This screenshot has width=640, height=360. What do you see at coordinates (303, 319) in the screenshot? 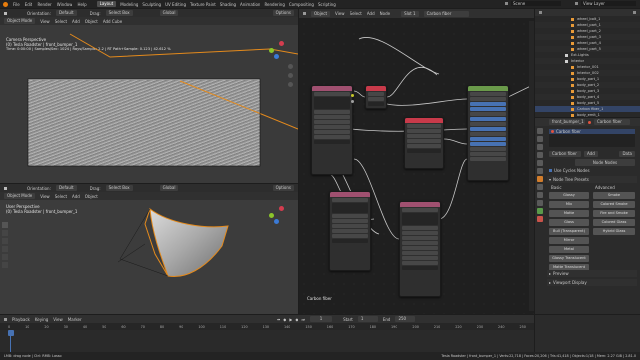
I see `jump-end-icon: ⏭` at bounding box center [303, 319].